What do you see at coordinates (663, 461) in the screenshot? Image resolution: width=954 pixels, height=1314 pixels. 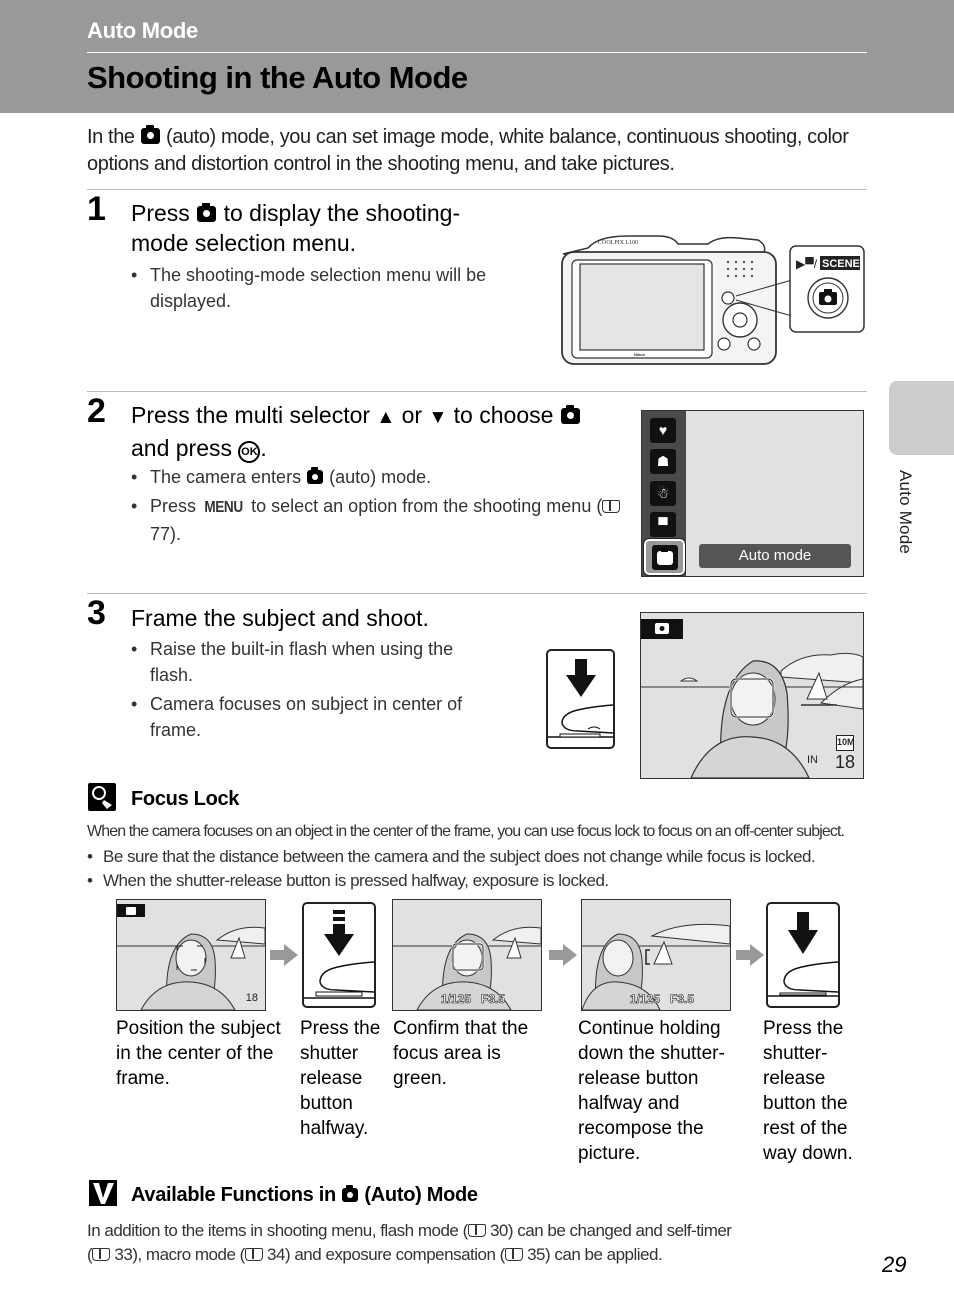 I see `scene-icon: ☗` at bounding box center [663, 461].